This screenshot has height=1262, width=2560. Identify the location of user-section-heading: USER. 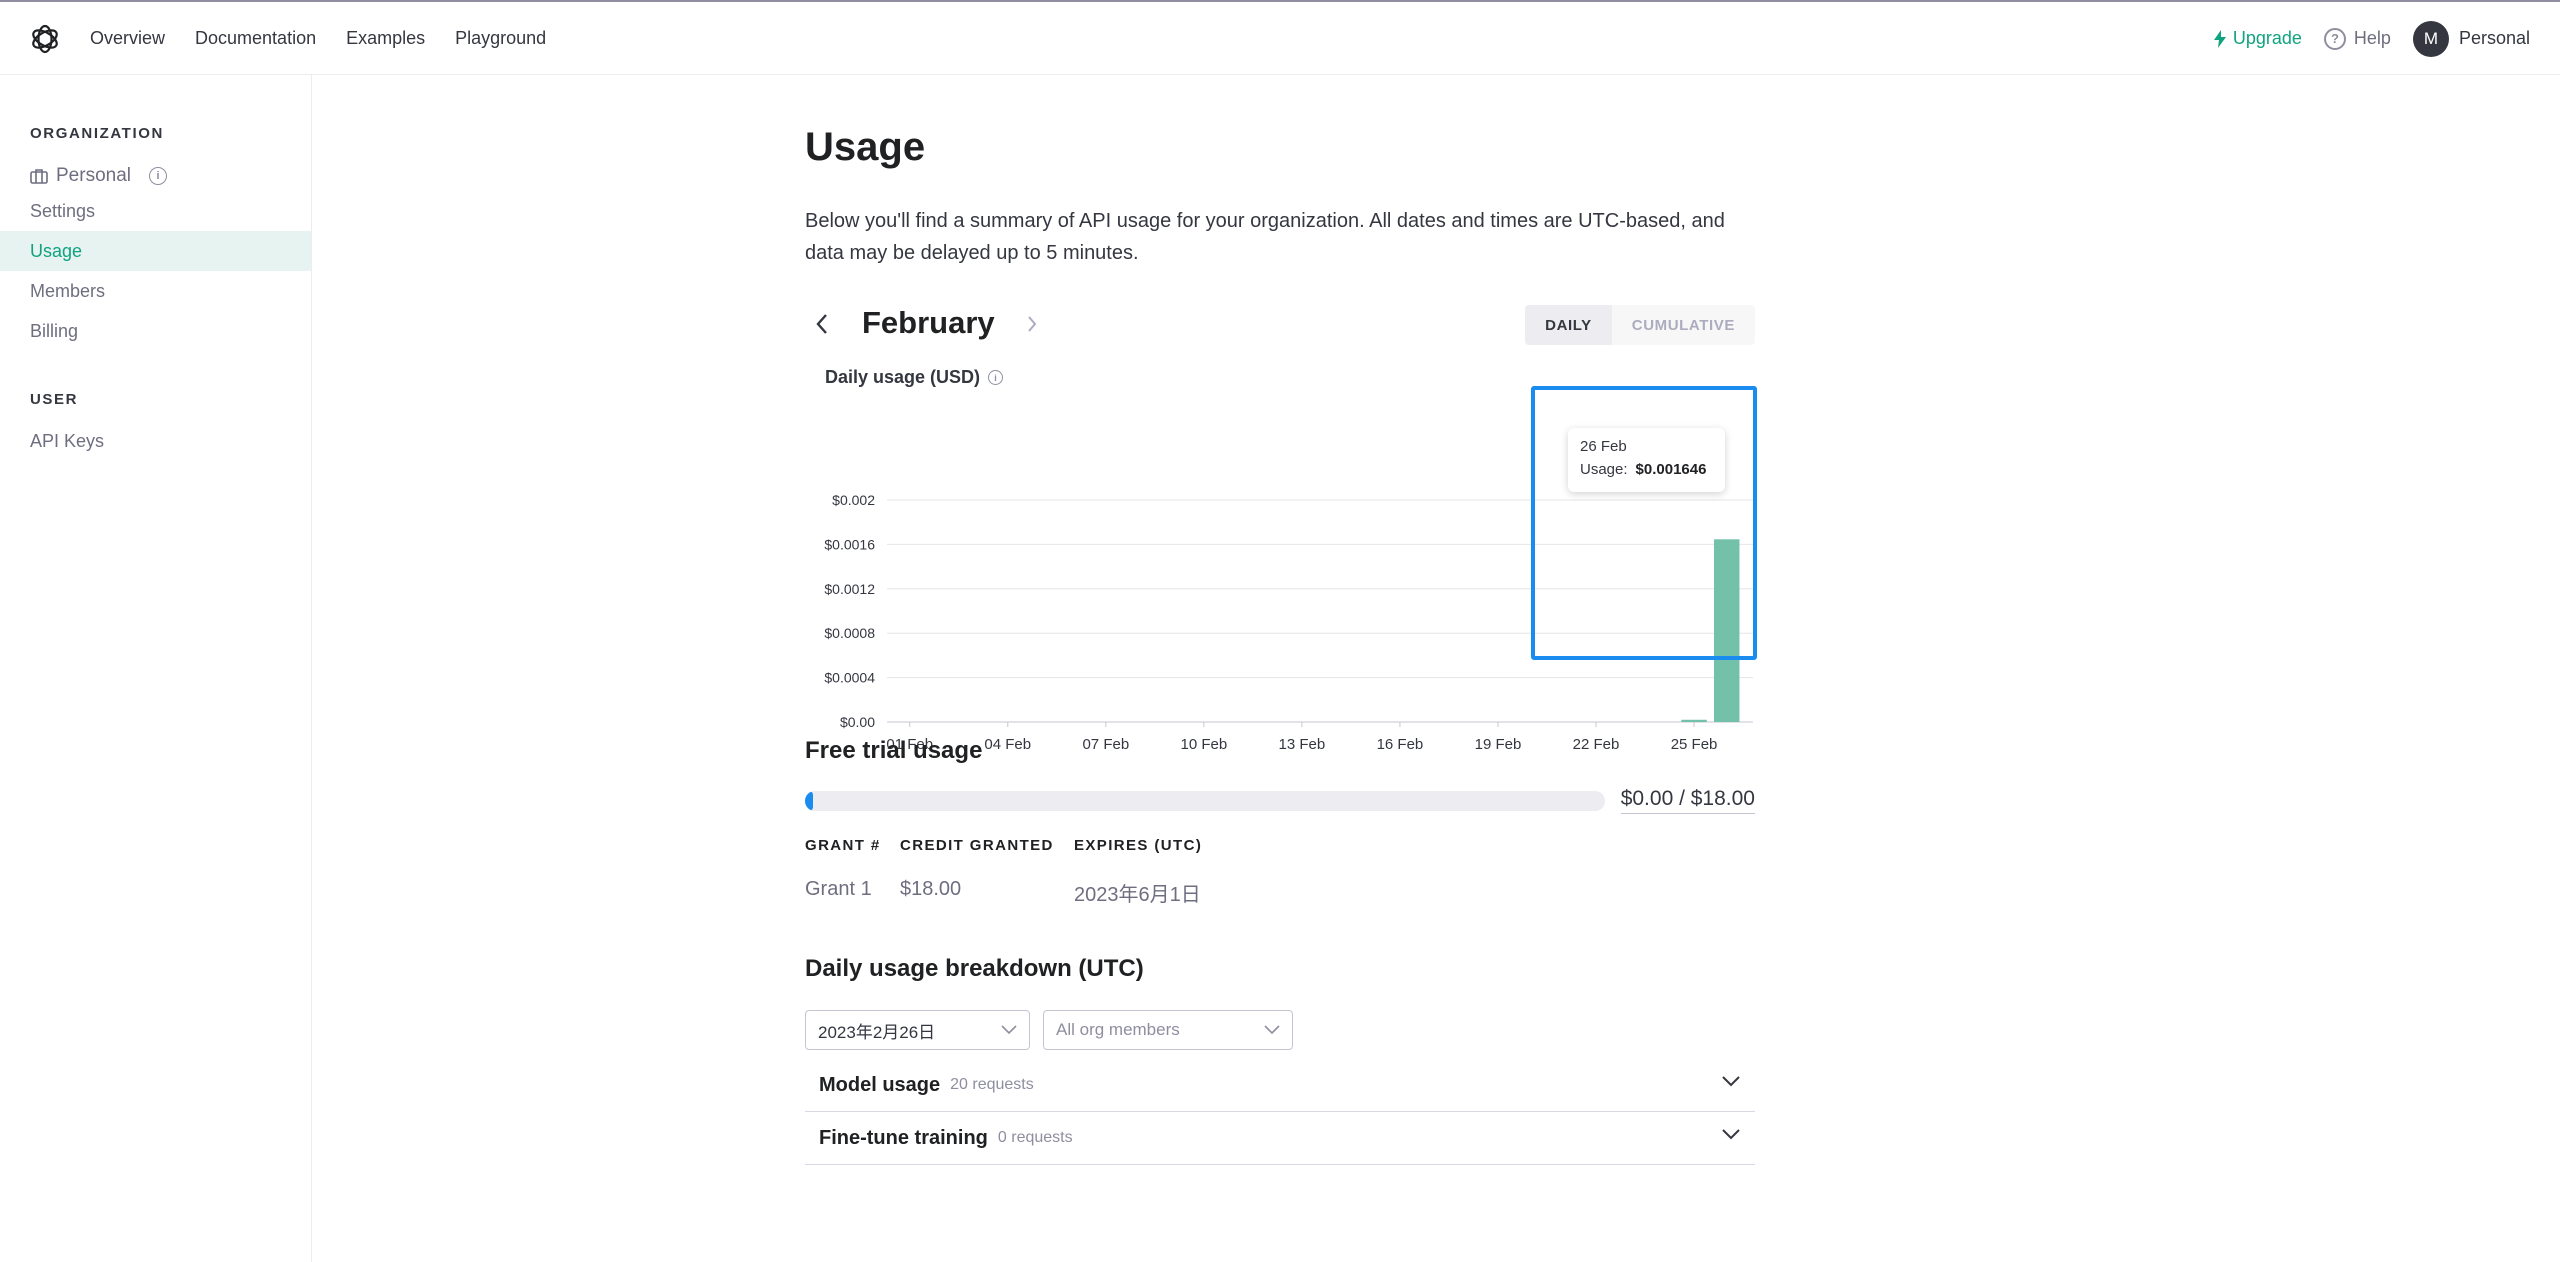
(54, 399).